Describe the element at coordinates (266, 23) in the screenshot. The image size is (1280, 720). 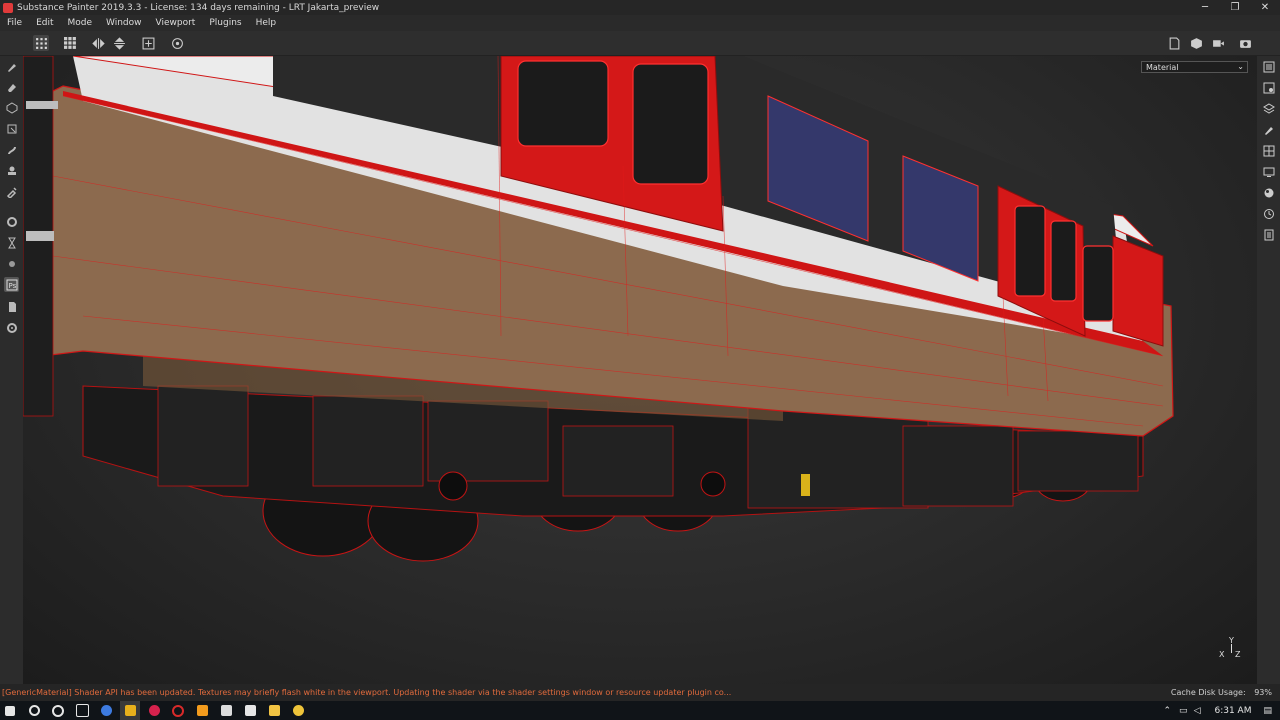
I see `menu-help: Help` at that location.